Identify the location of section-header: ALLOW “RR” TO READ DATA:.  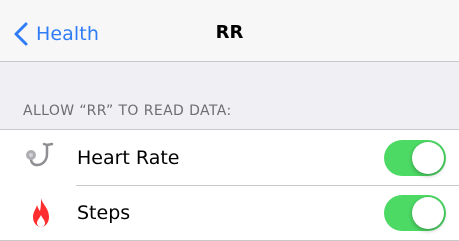
(127, 111).